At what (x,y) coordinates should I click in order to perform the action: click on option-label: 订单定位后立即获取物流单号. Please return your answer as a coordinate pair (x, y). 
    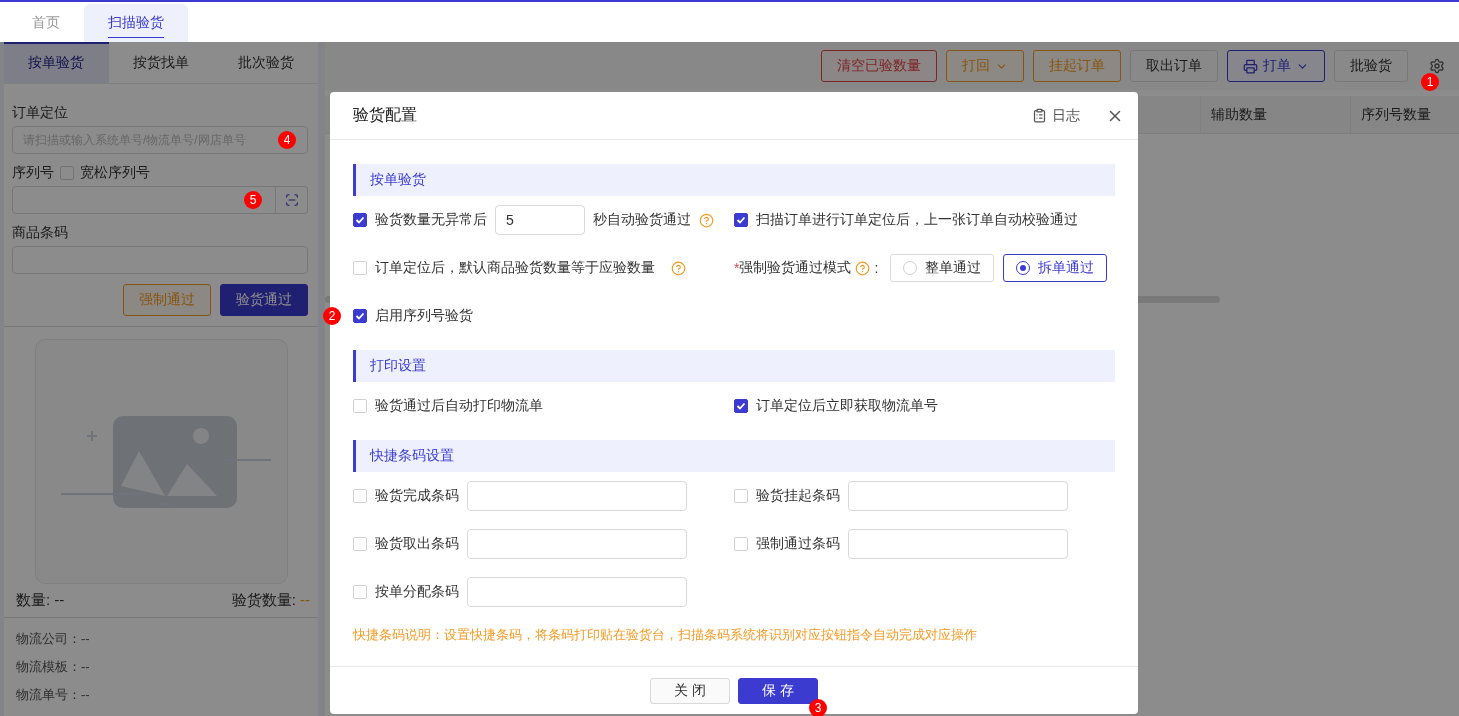
    Looking at the image, I should click on (847, 406).